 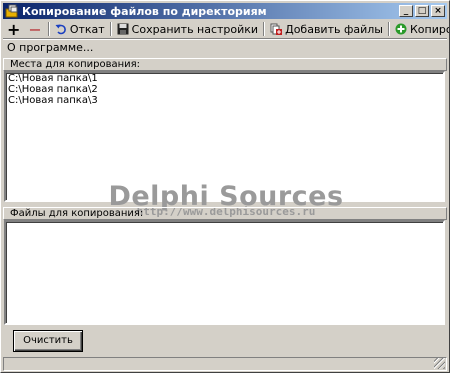 I want to click on title-bar: Копирование файлов по директориям _ □ ×, so click(x=225, y=11).